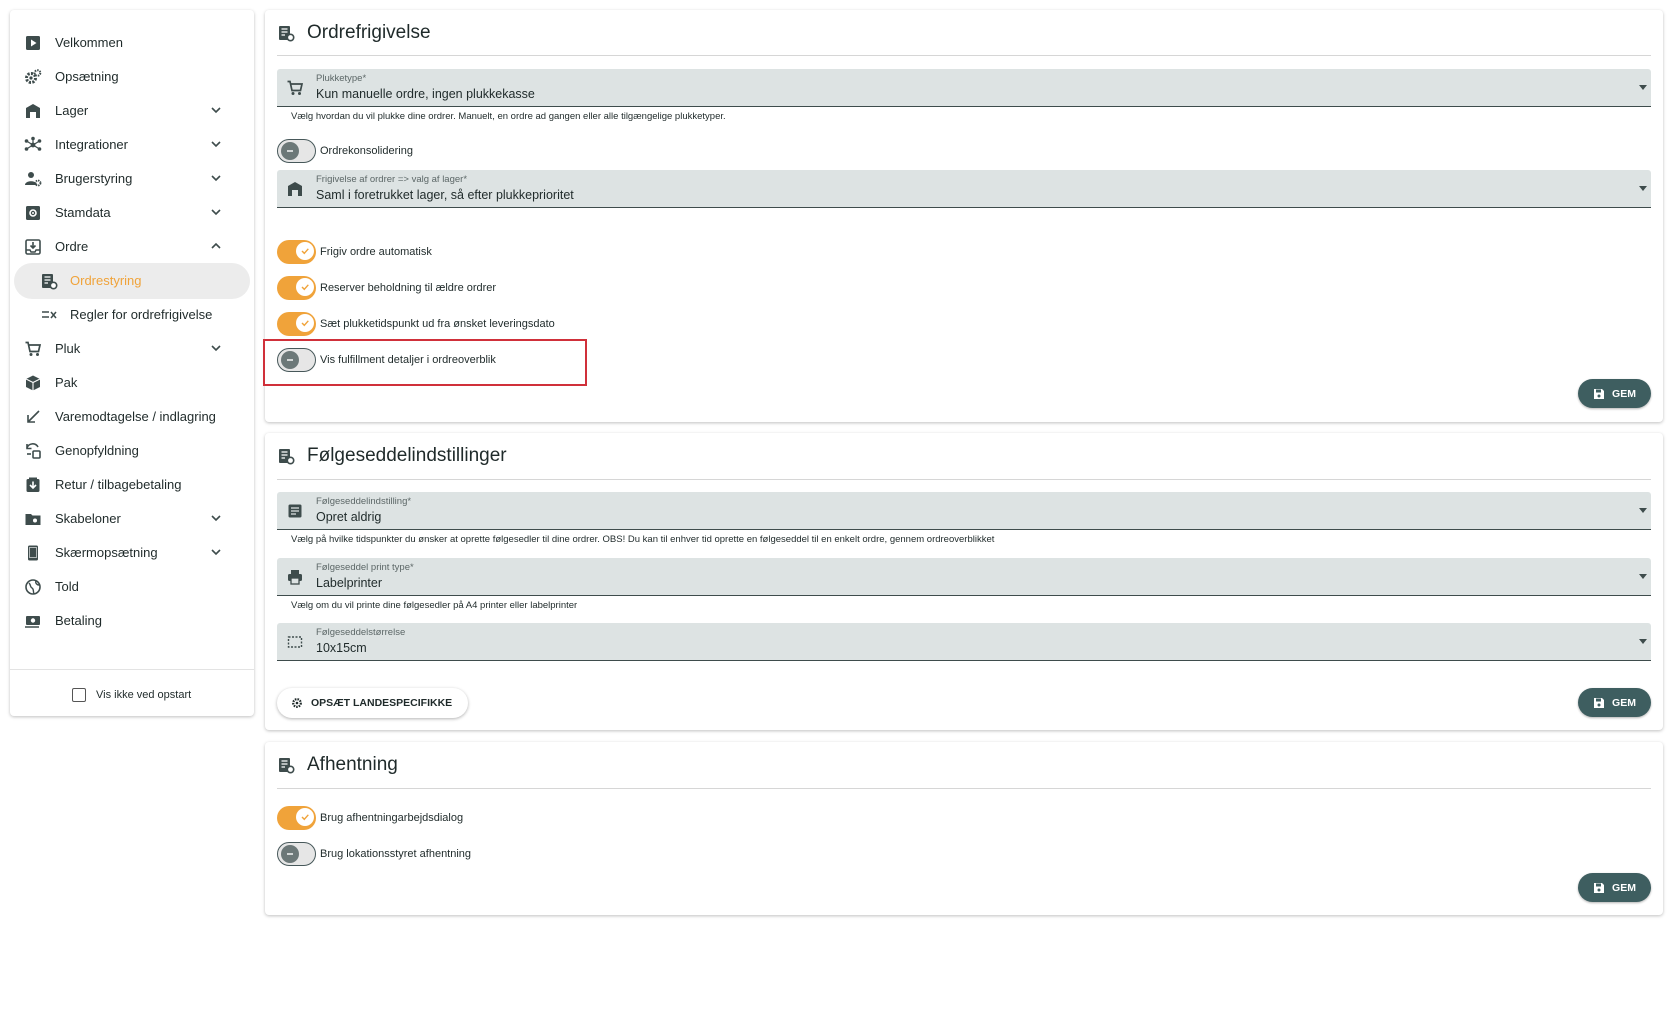  Describe the element at coordinates (341, 78) in the screenshot. I see `field-label: Plukketype*` at that location.